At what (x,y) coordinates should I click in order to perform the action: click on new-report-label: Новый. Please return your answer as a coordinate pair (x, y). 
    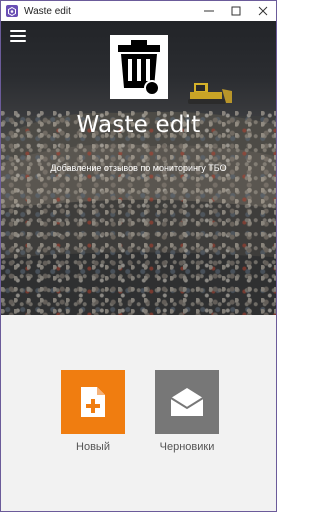
    Looking at the image, I should click on (93, 447).